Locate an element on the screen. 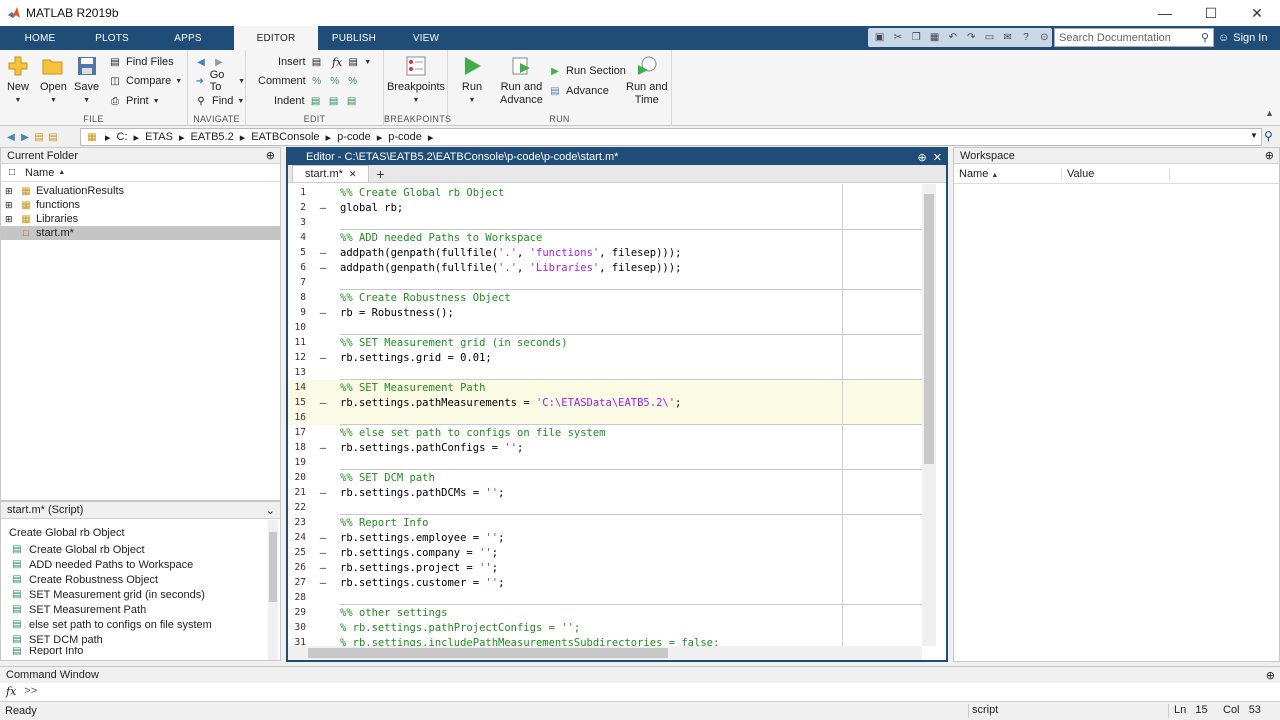 The width and height of the screenshot is (1280, 720). browse-folder-icon: ▤ is located at coordinates (53, 137).